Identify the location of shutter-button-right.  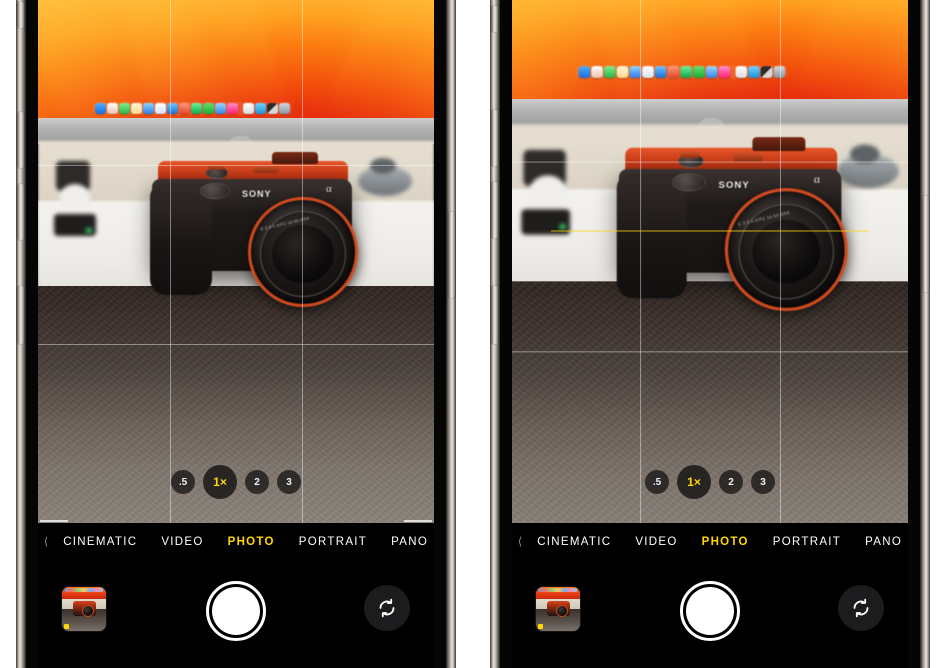
(710, 611).